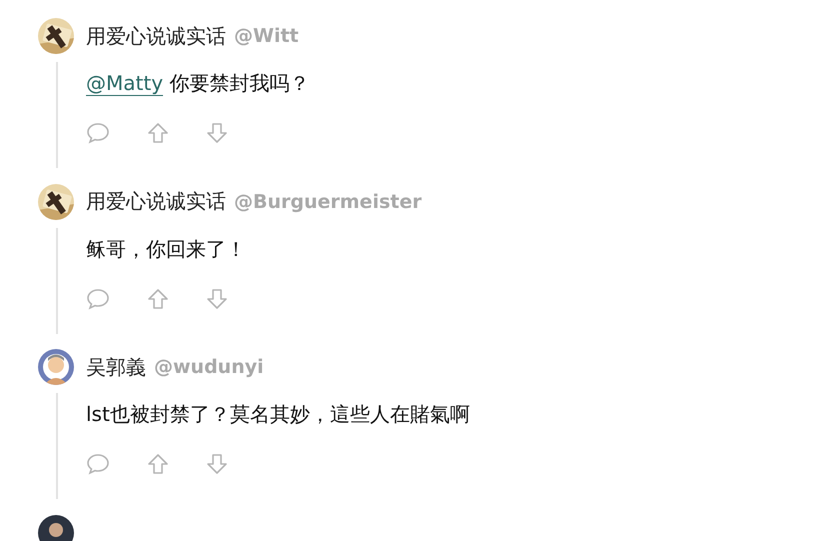 The image size is (834, 541). What do you see at coordinates (116, 367) in the screenshot?
I see `author-name: 吴郭義` at bounding box center [116, 367].